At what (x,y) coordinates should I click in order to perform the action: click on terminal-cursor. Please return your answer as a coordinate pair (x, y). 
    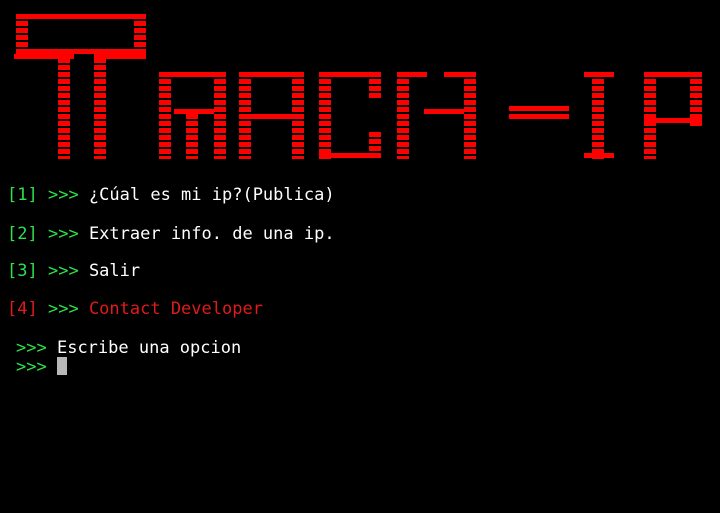
    Looking at the image, I should click on (61, 366).